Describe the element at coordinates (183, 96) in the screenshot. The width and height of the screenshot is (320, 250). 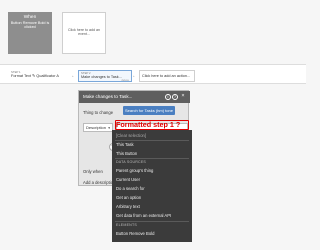
I see `close-icon: ×` at that location.